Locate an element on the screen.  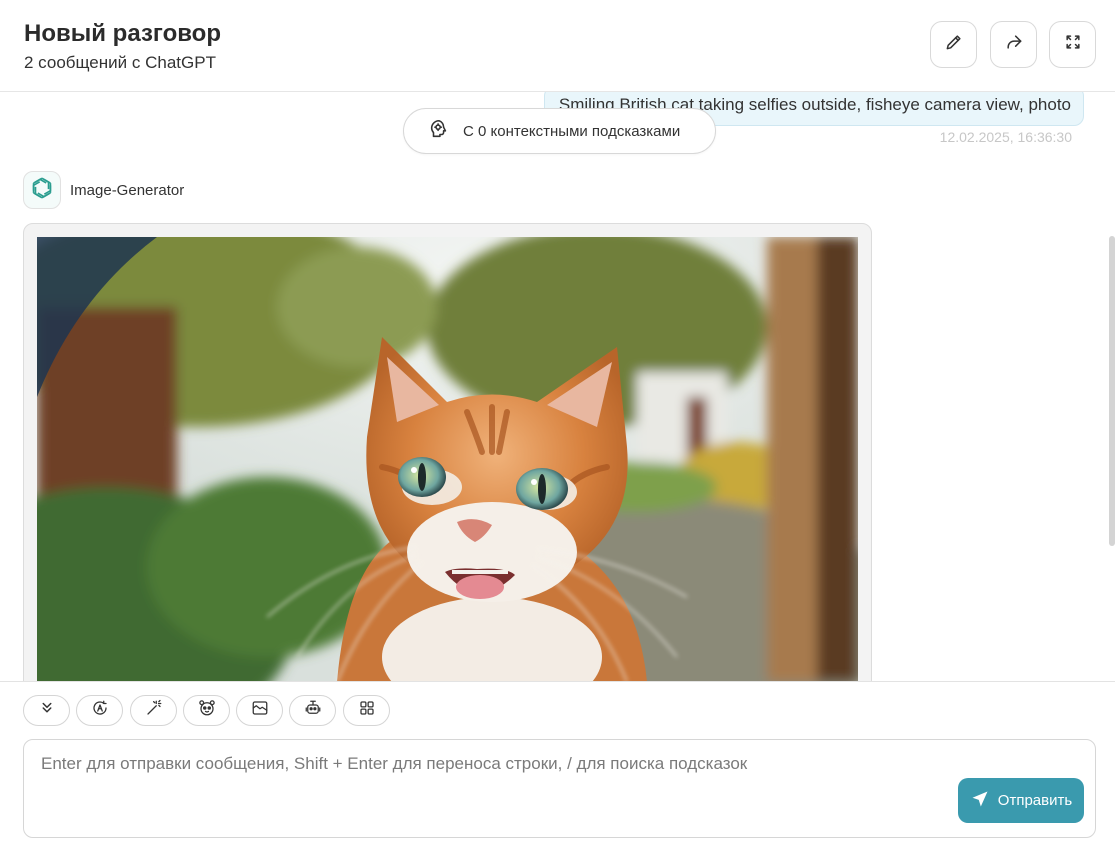
send-button: Отправить is located at coordinates (1021, 800).